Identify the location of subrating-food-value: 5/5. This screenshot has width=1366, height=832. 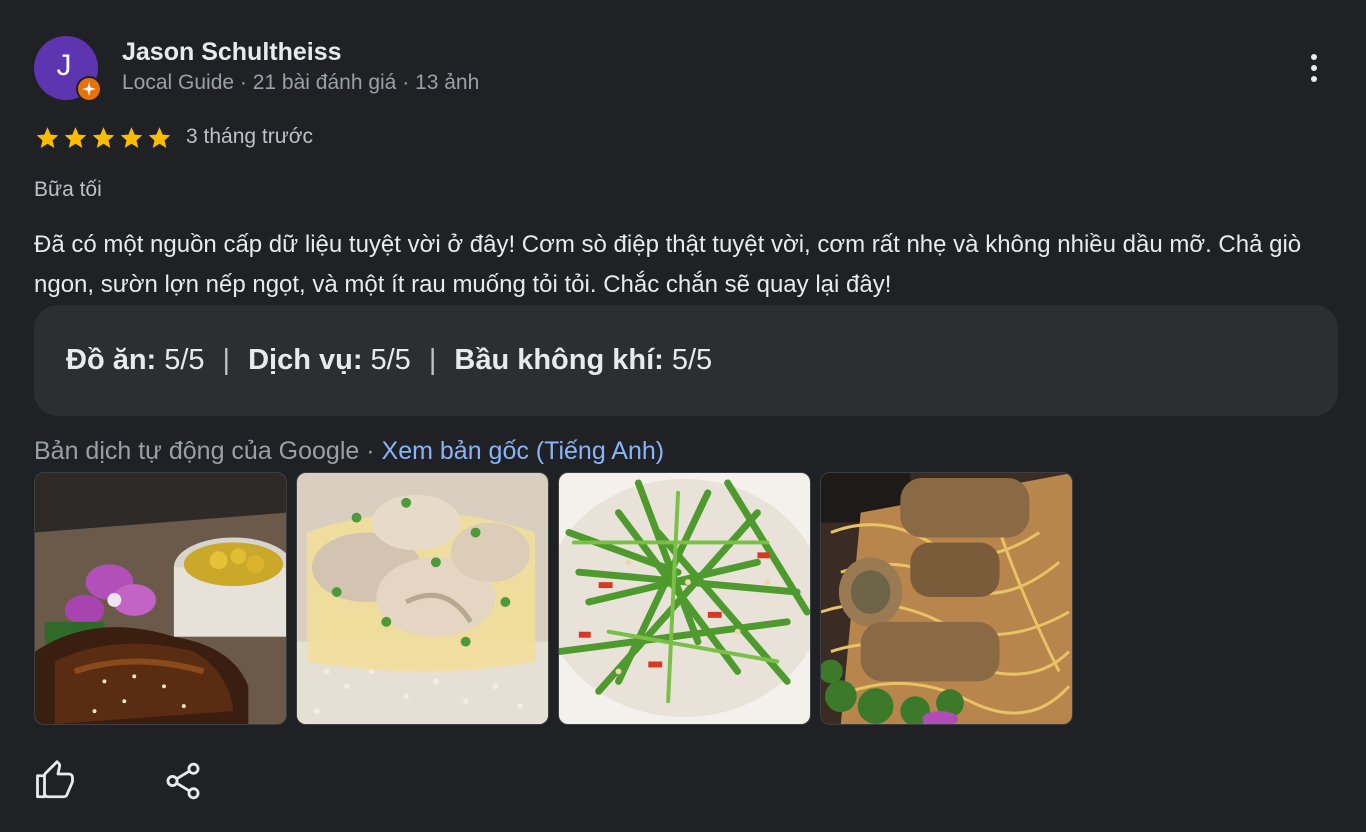
(184, 360).